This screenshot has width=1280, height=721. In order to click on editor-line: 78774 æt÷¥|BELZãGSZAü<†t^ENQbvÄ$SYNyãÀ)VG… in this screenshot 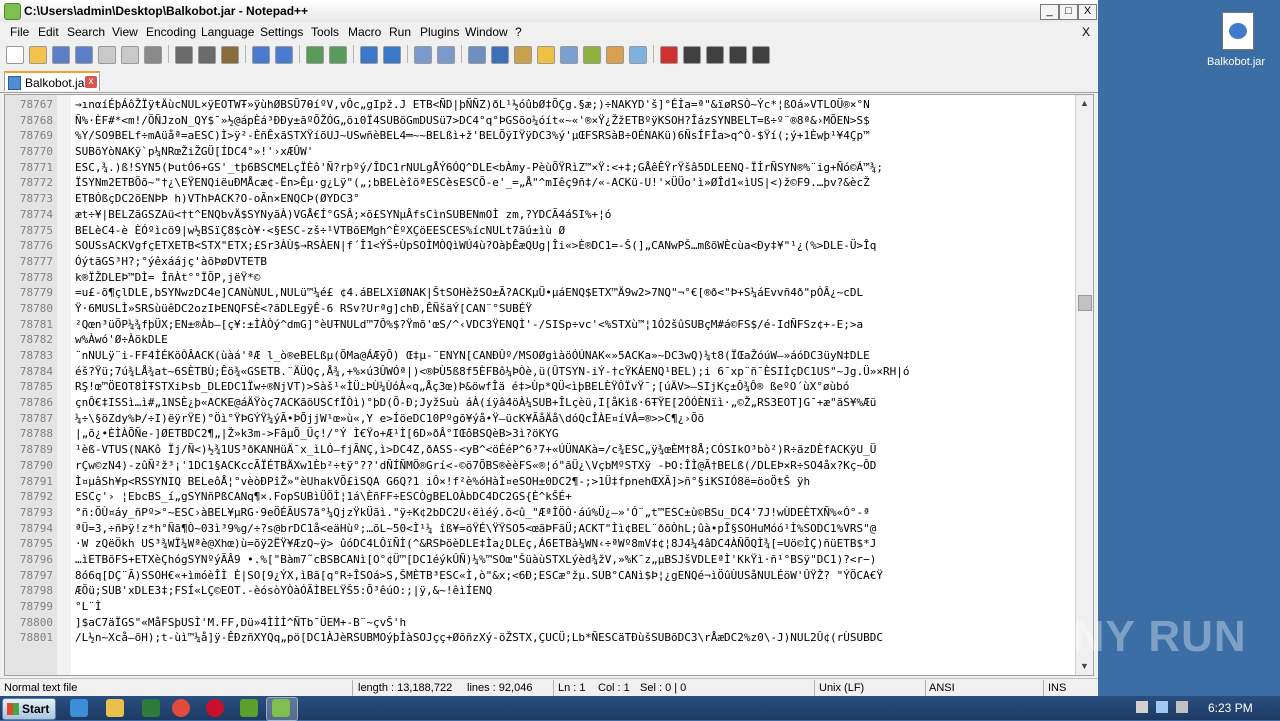, I will do `click(542, 215)`.